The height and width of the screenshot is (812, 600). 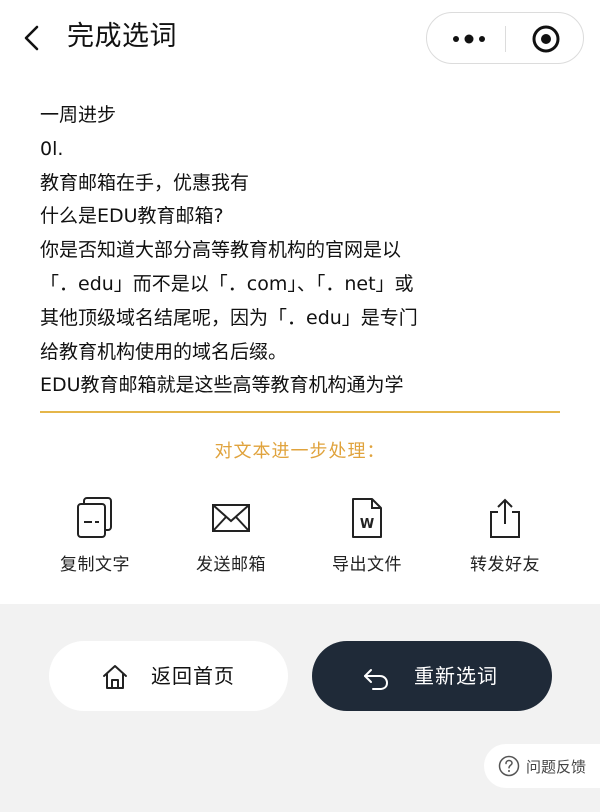 What do you see at coordinates (556, 767) in the screenshot?
I see `feedback-label: 问题反馈` at bounding box center [556, 767].